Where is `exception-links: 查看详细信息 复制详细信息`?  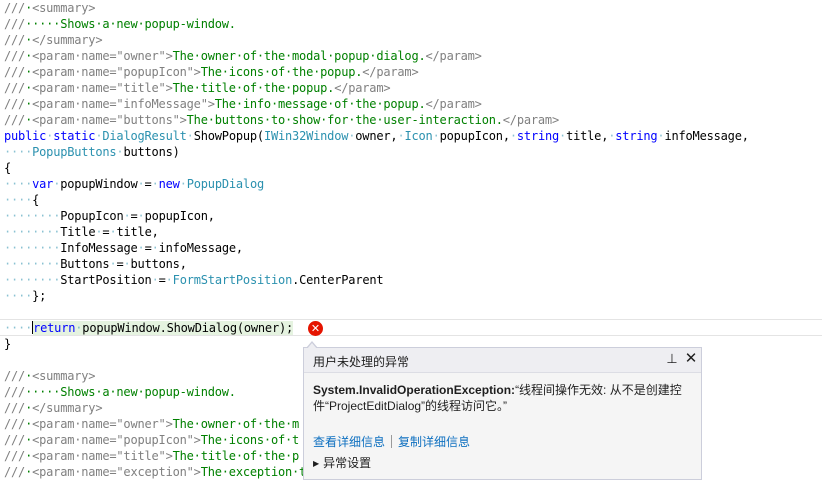
exception-links: 查看详细信息 复制详细信息 is located at coordinates (391, 442).